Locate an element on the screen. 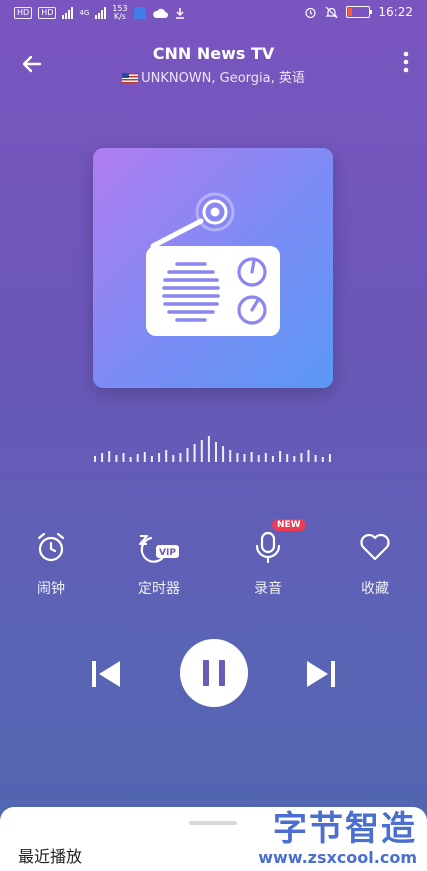  record-label: 录音 is located at coordinates (268, 589).